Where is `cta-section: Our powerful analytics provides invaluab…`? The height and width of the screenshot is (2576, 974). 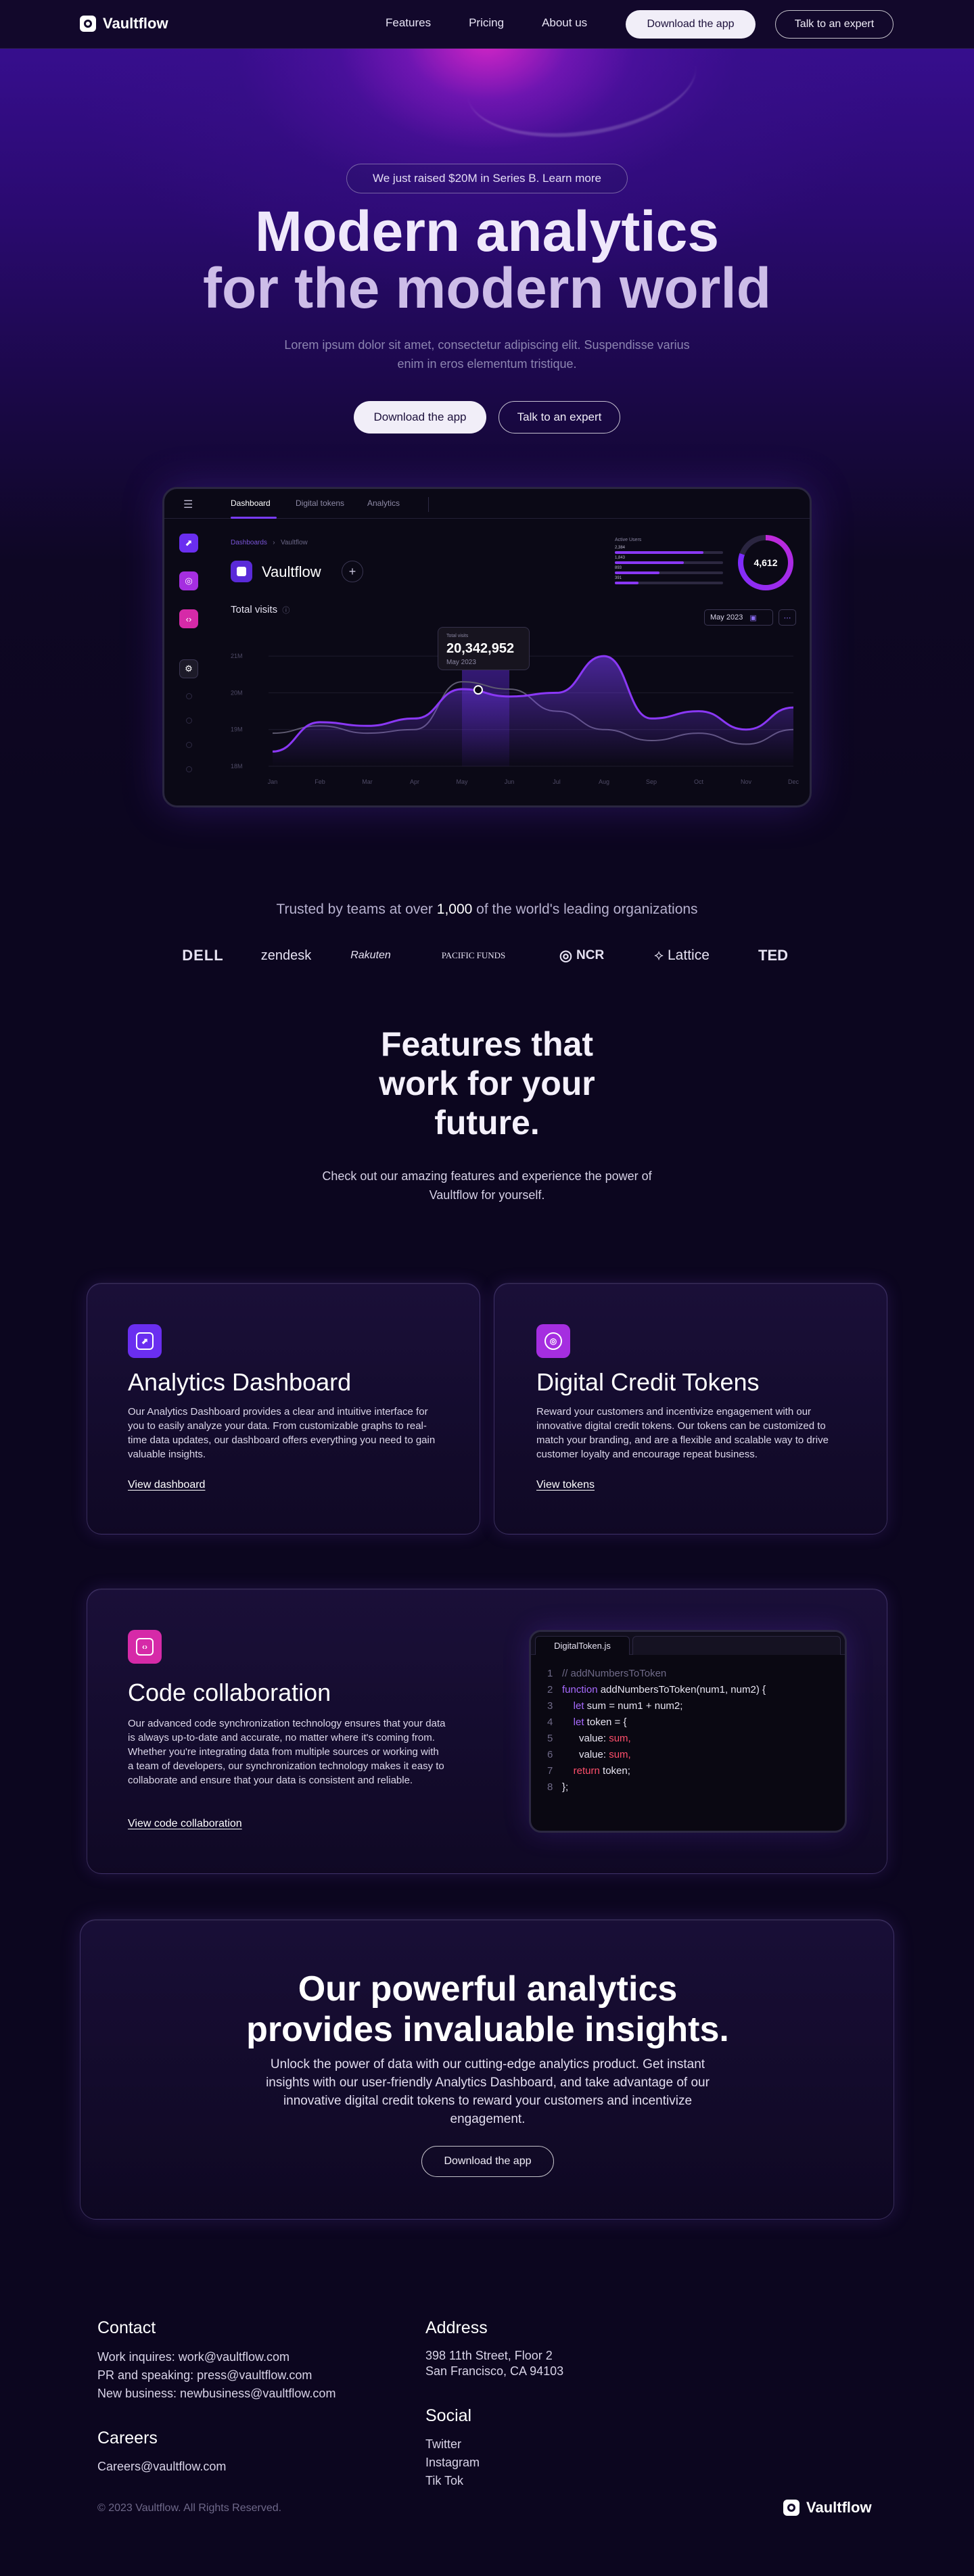 cta-section: Our powerful analytics provides invaluab… is located at coordinates (487, 2069).